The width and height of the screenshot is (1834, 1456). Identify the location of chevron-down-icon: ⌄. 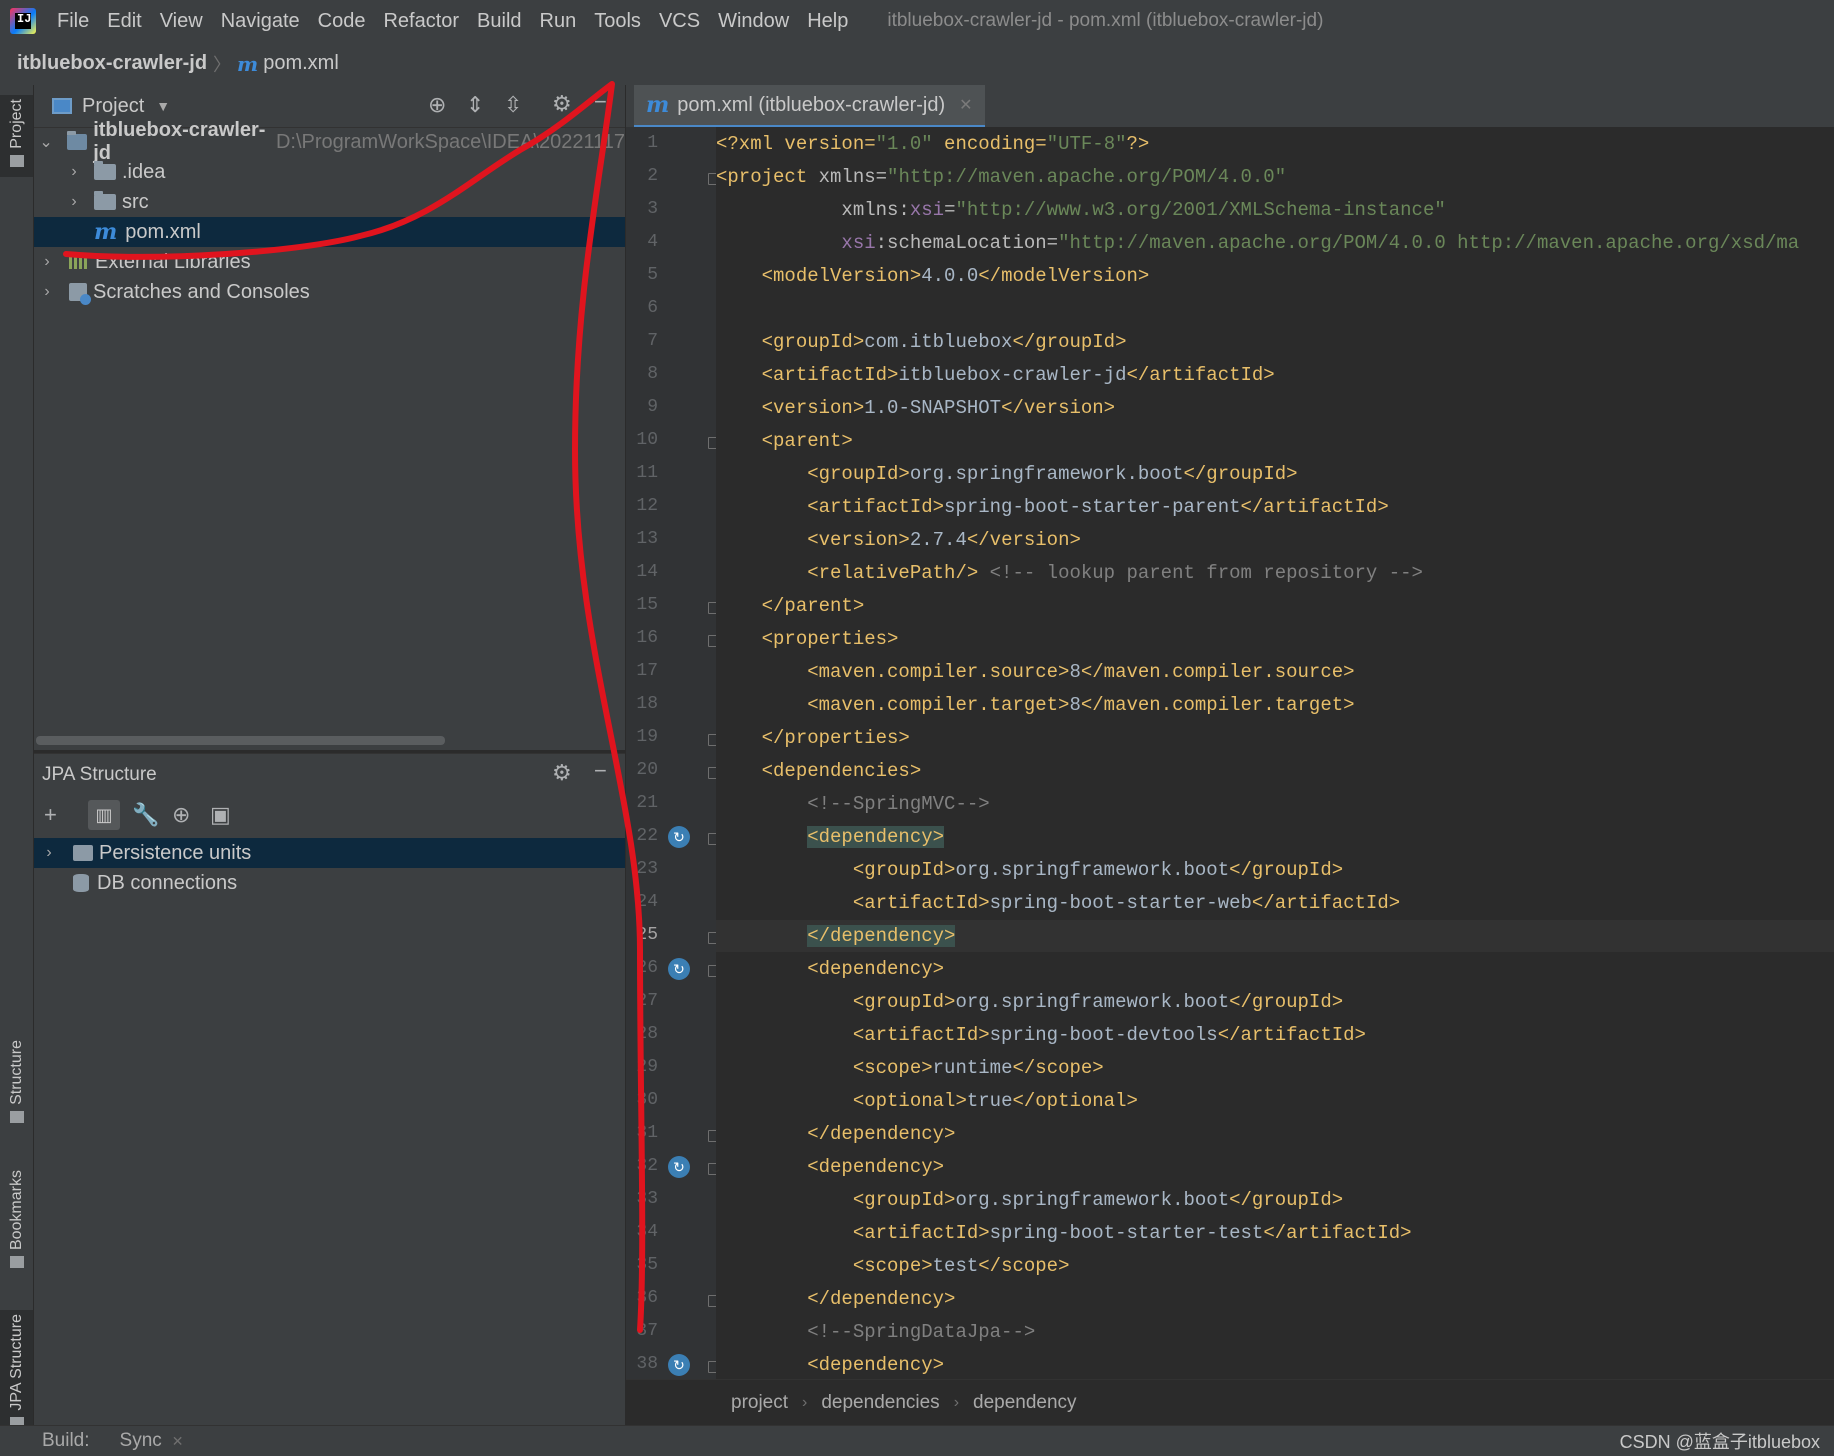
(46, 142).